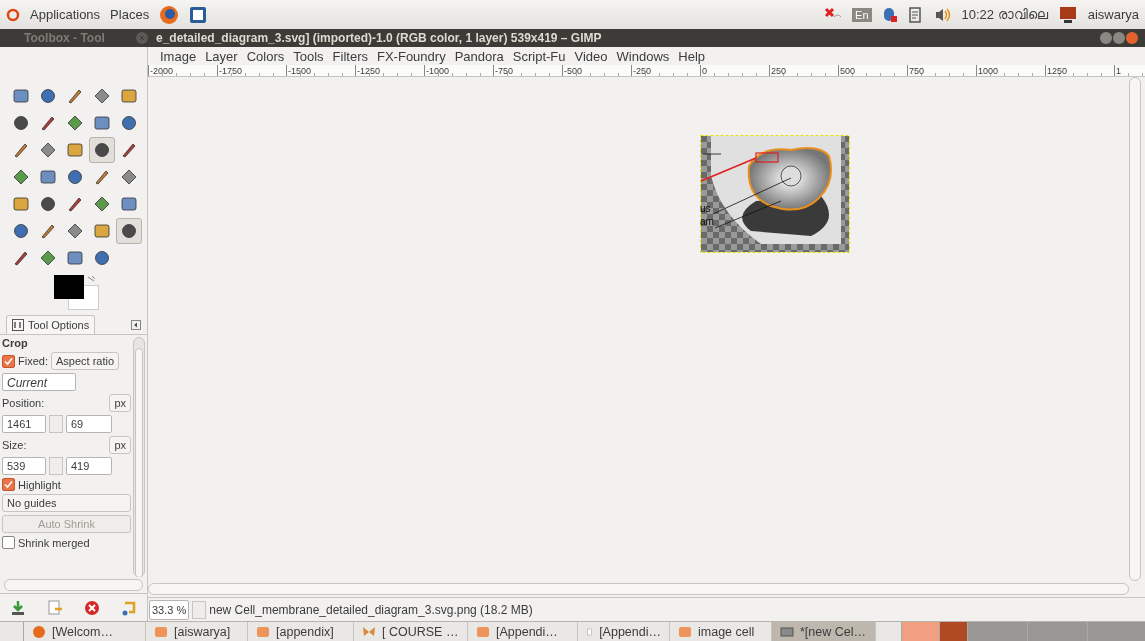  What do you see at coordinates (301, 631) in the screenshot?
I see `taskbar-item: [appendix]` at bounding box center [301, 631].